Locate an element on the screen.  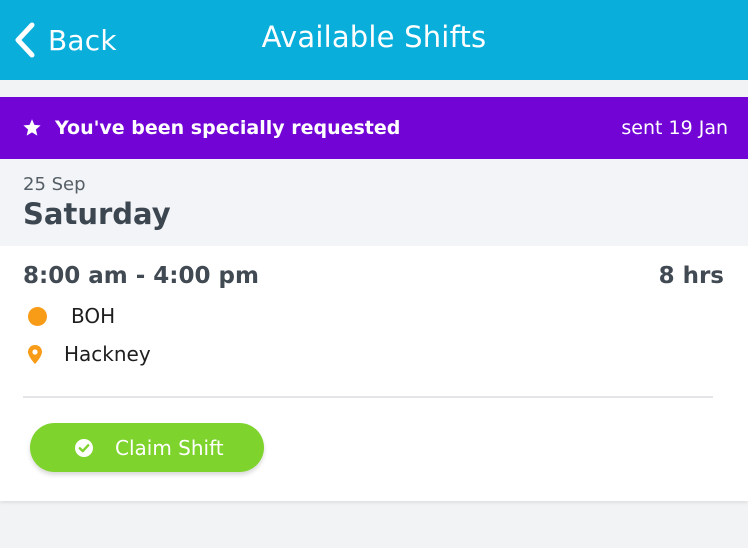
card-divider is located at coordinates (368, 397).